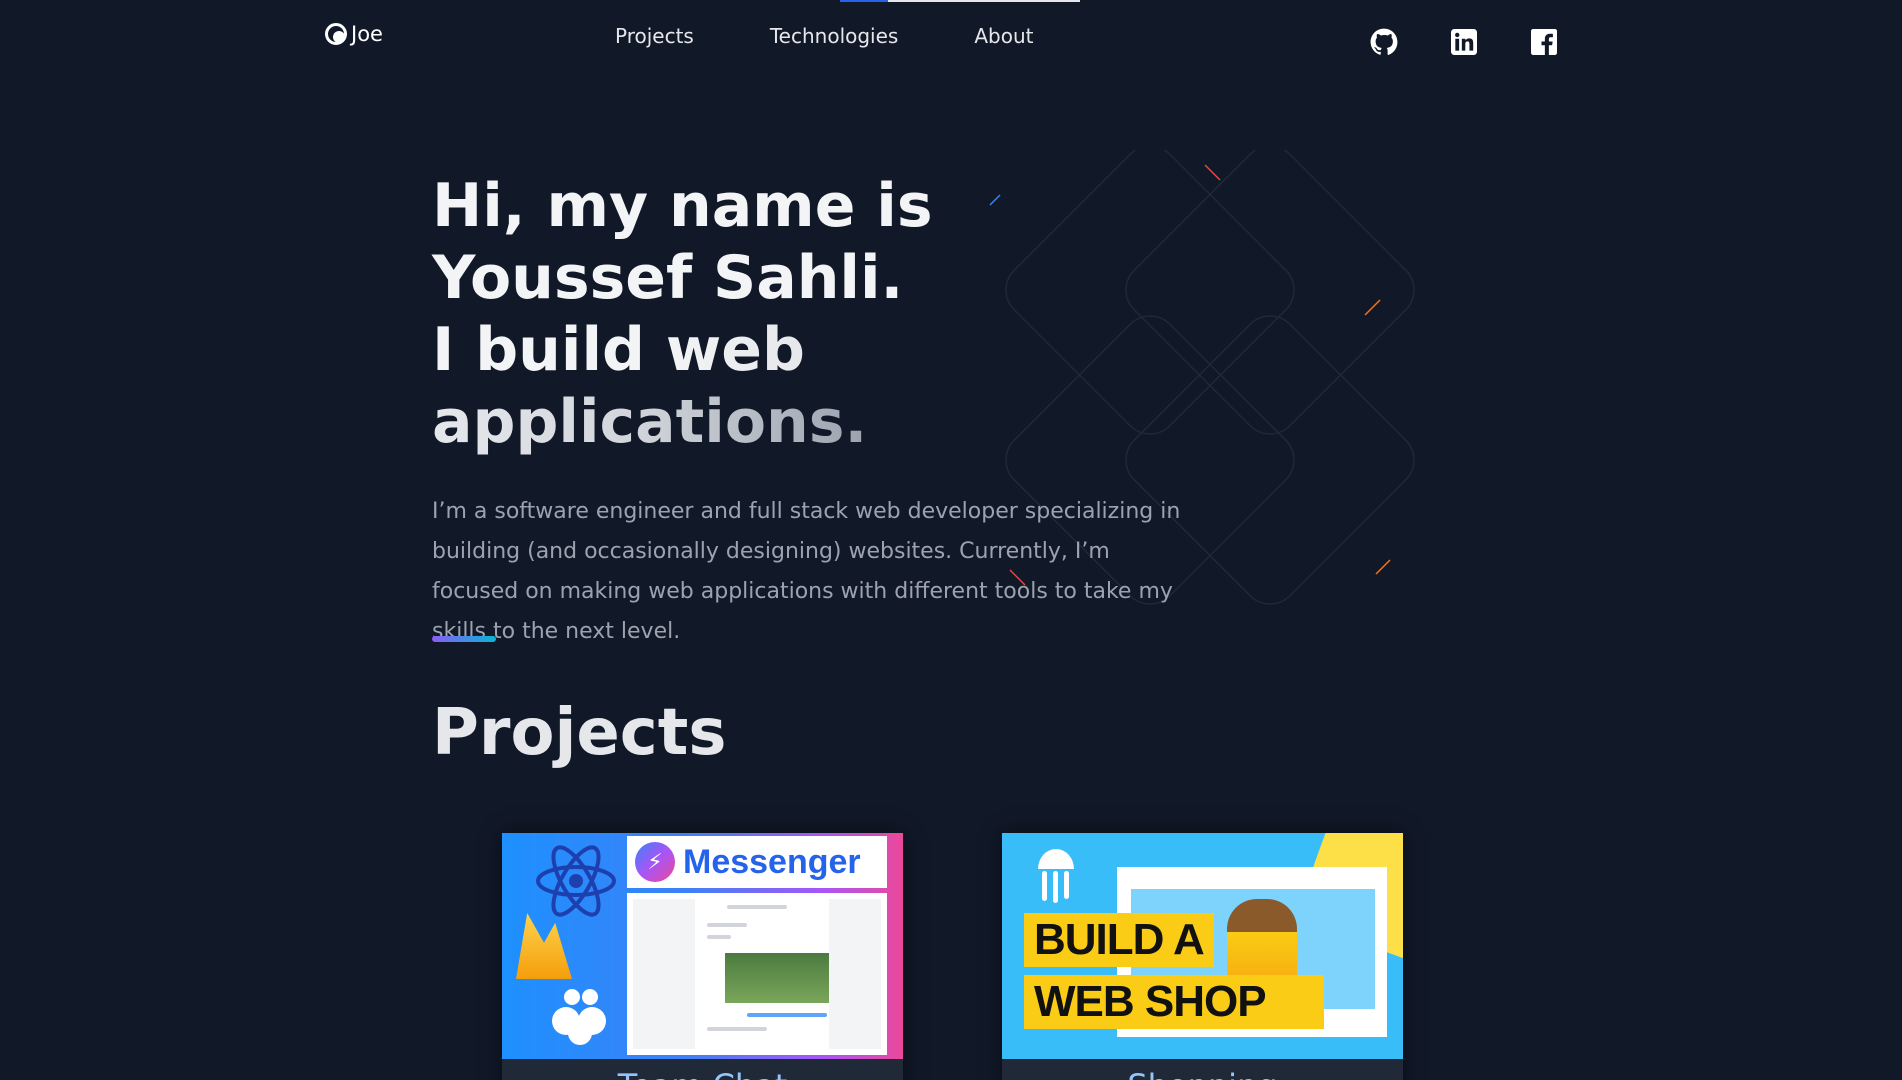  What do you see at coordinates (367, 34) in the screenshot?
I see `logo-text: Joe` at bounding box center [367, 34].